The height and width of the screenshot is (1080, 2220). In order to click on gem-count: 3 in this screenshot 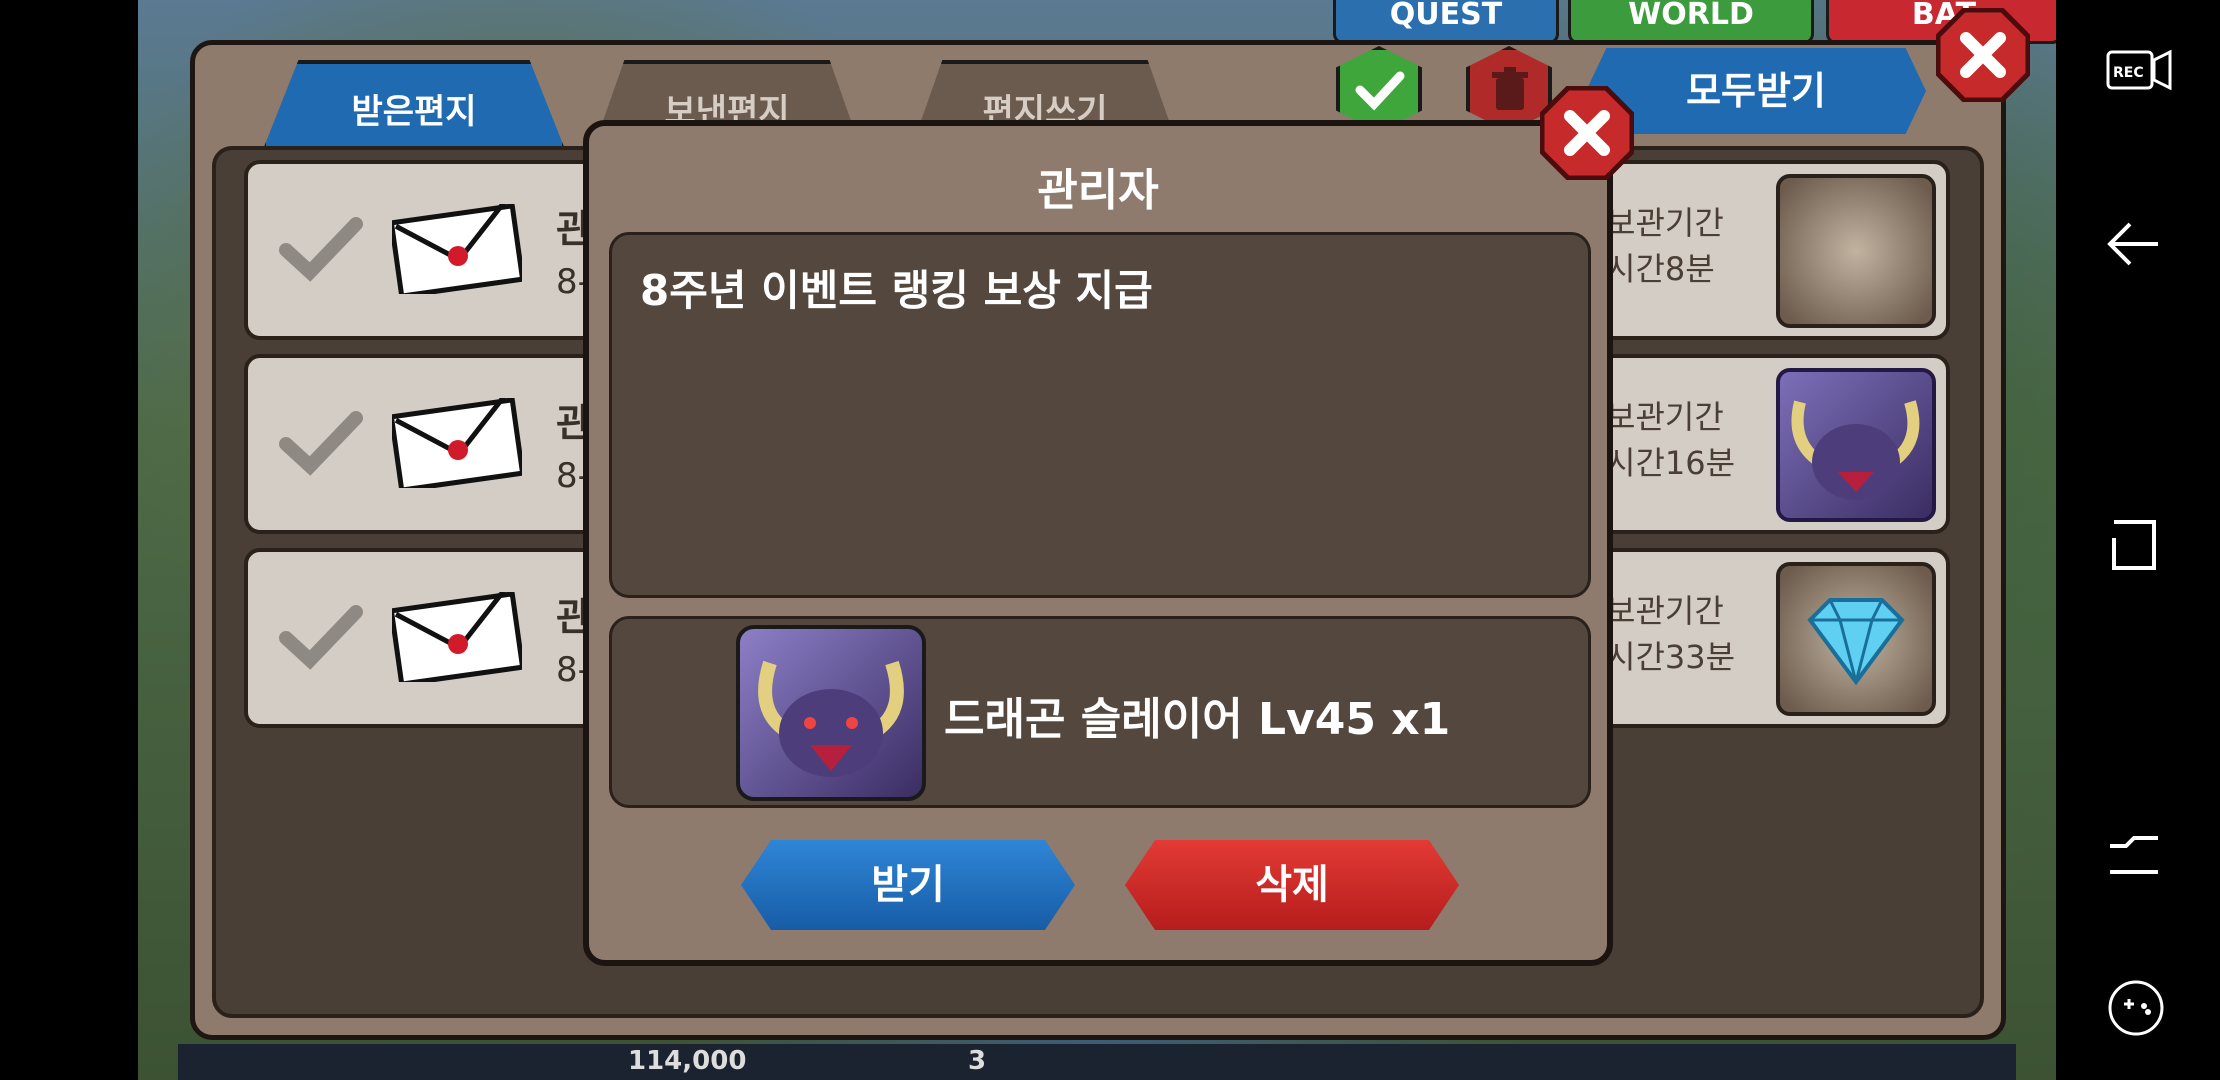, I will do `click(977, 1061)`.